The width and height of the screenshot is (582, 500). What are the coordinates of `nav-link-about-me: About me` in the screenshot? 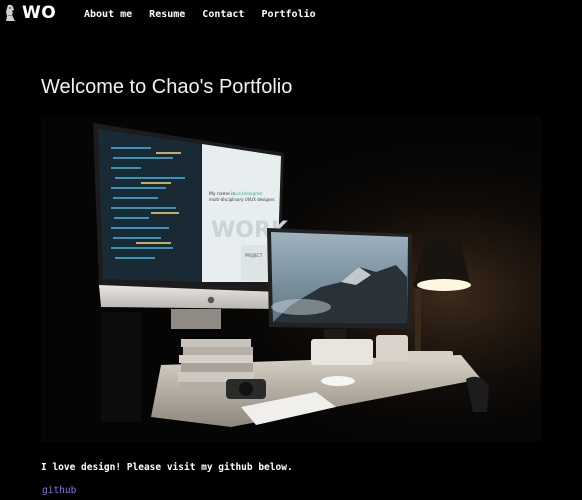 It's located at (108, 14).